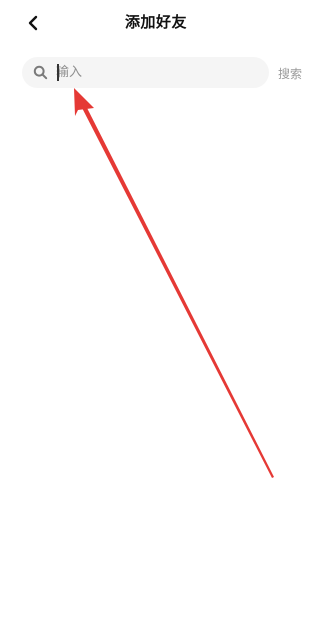 This screenshot has width=320, height=634. I want to click on top-bar: 添加好友, so click(156, 23).